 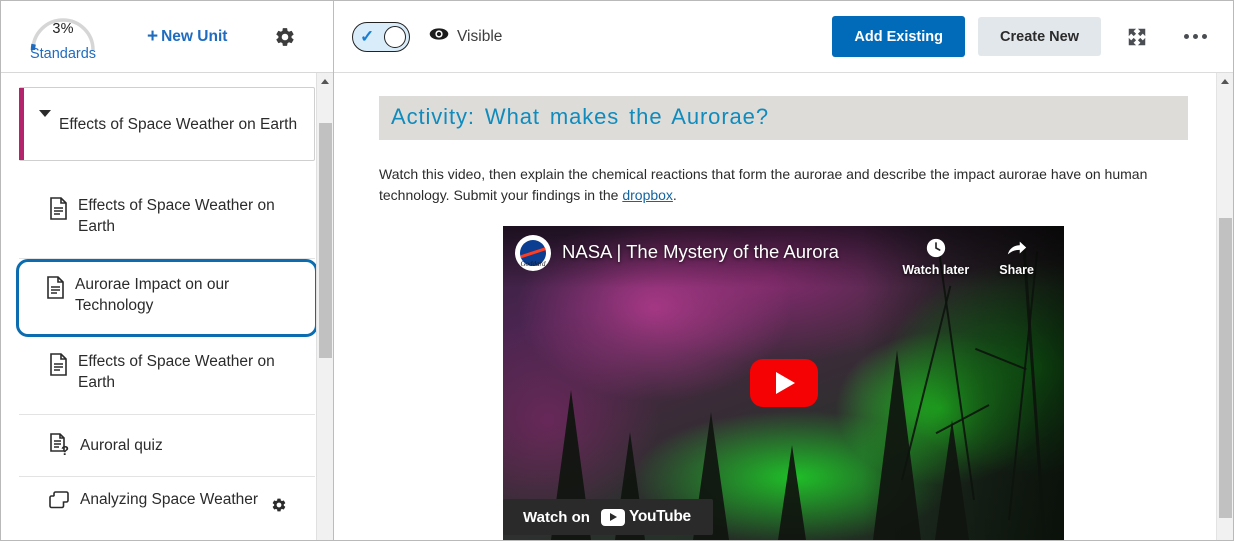 What do you see at coordinates (59, 503) in the screenshot?
I see `discussion-icon` at bounding box center [59, 503].